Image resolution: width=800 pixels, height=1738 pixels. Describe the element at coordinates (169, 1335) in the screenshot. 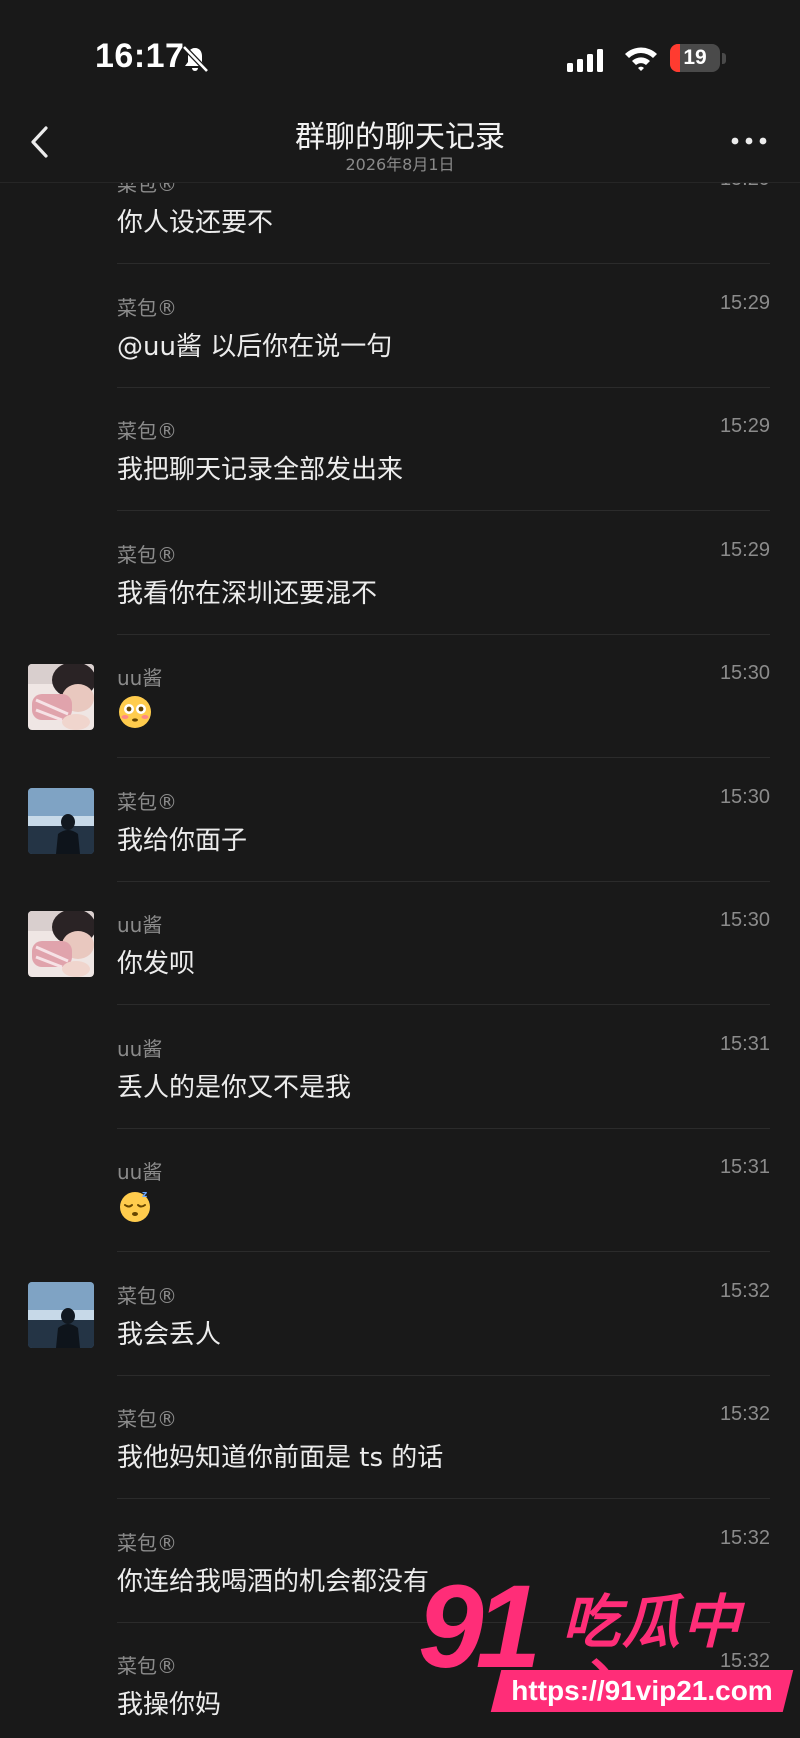

I see `message-text: 我会丢人` at that location.